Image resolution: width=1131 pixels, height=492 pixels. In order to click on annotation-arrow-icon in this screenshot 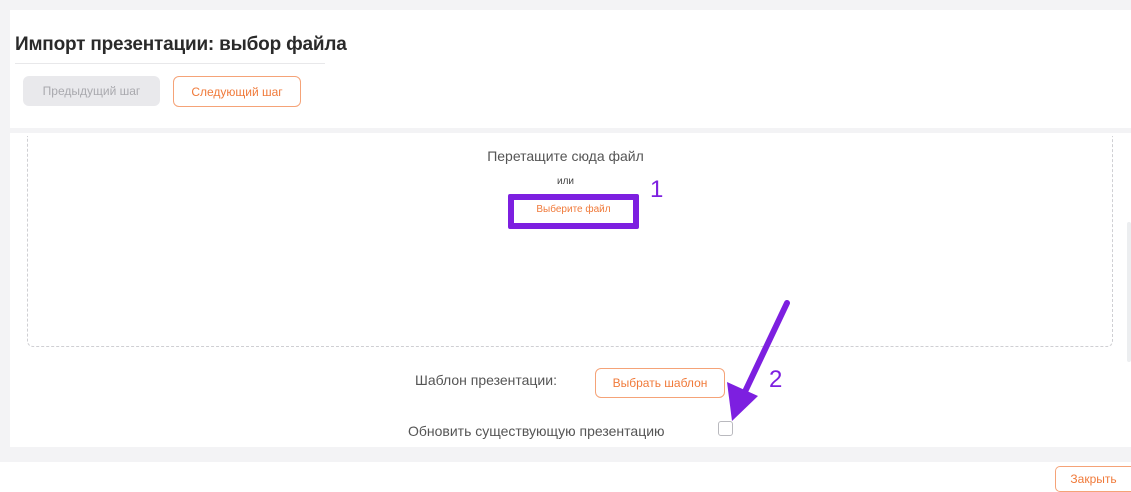, I will do `click(758, 360)`.